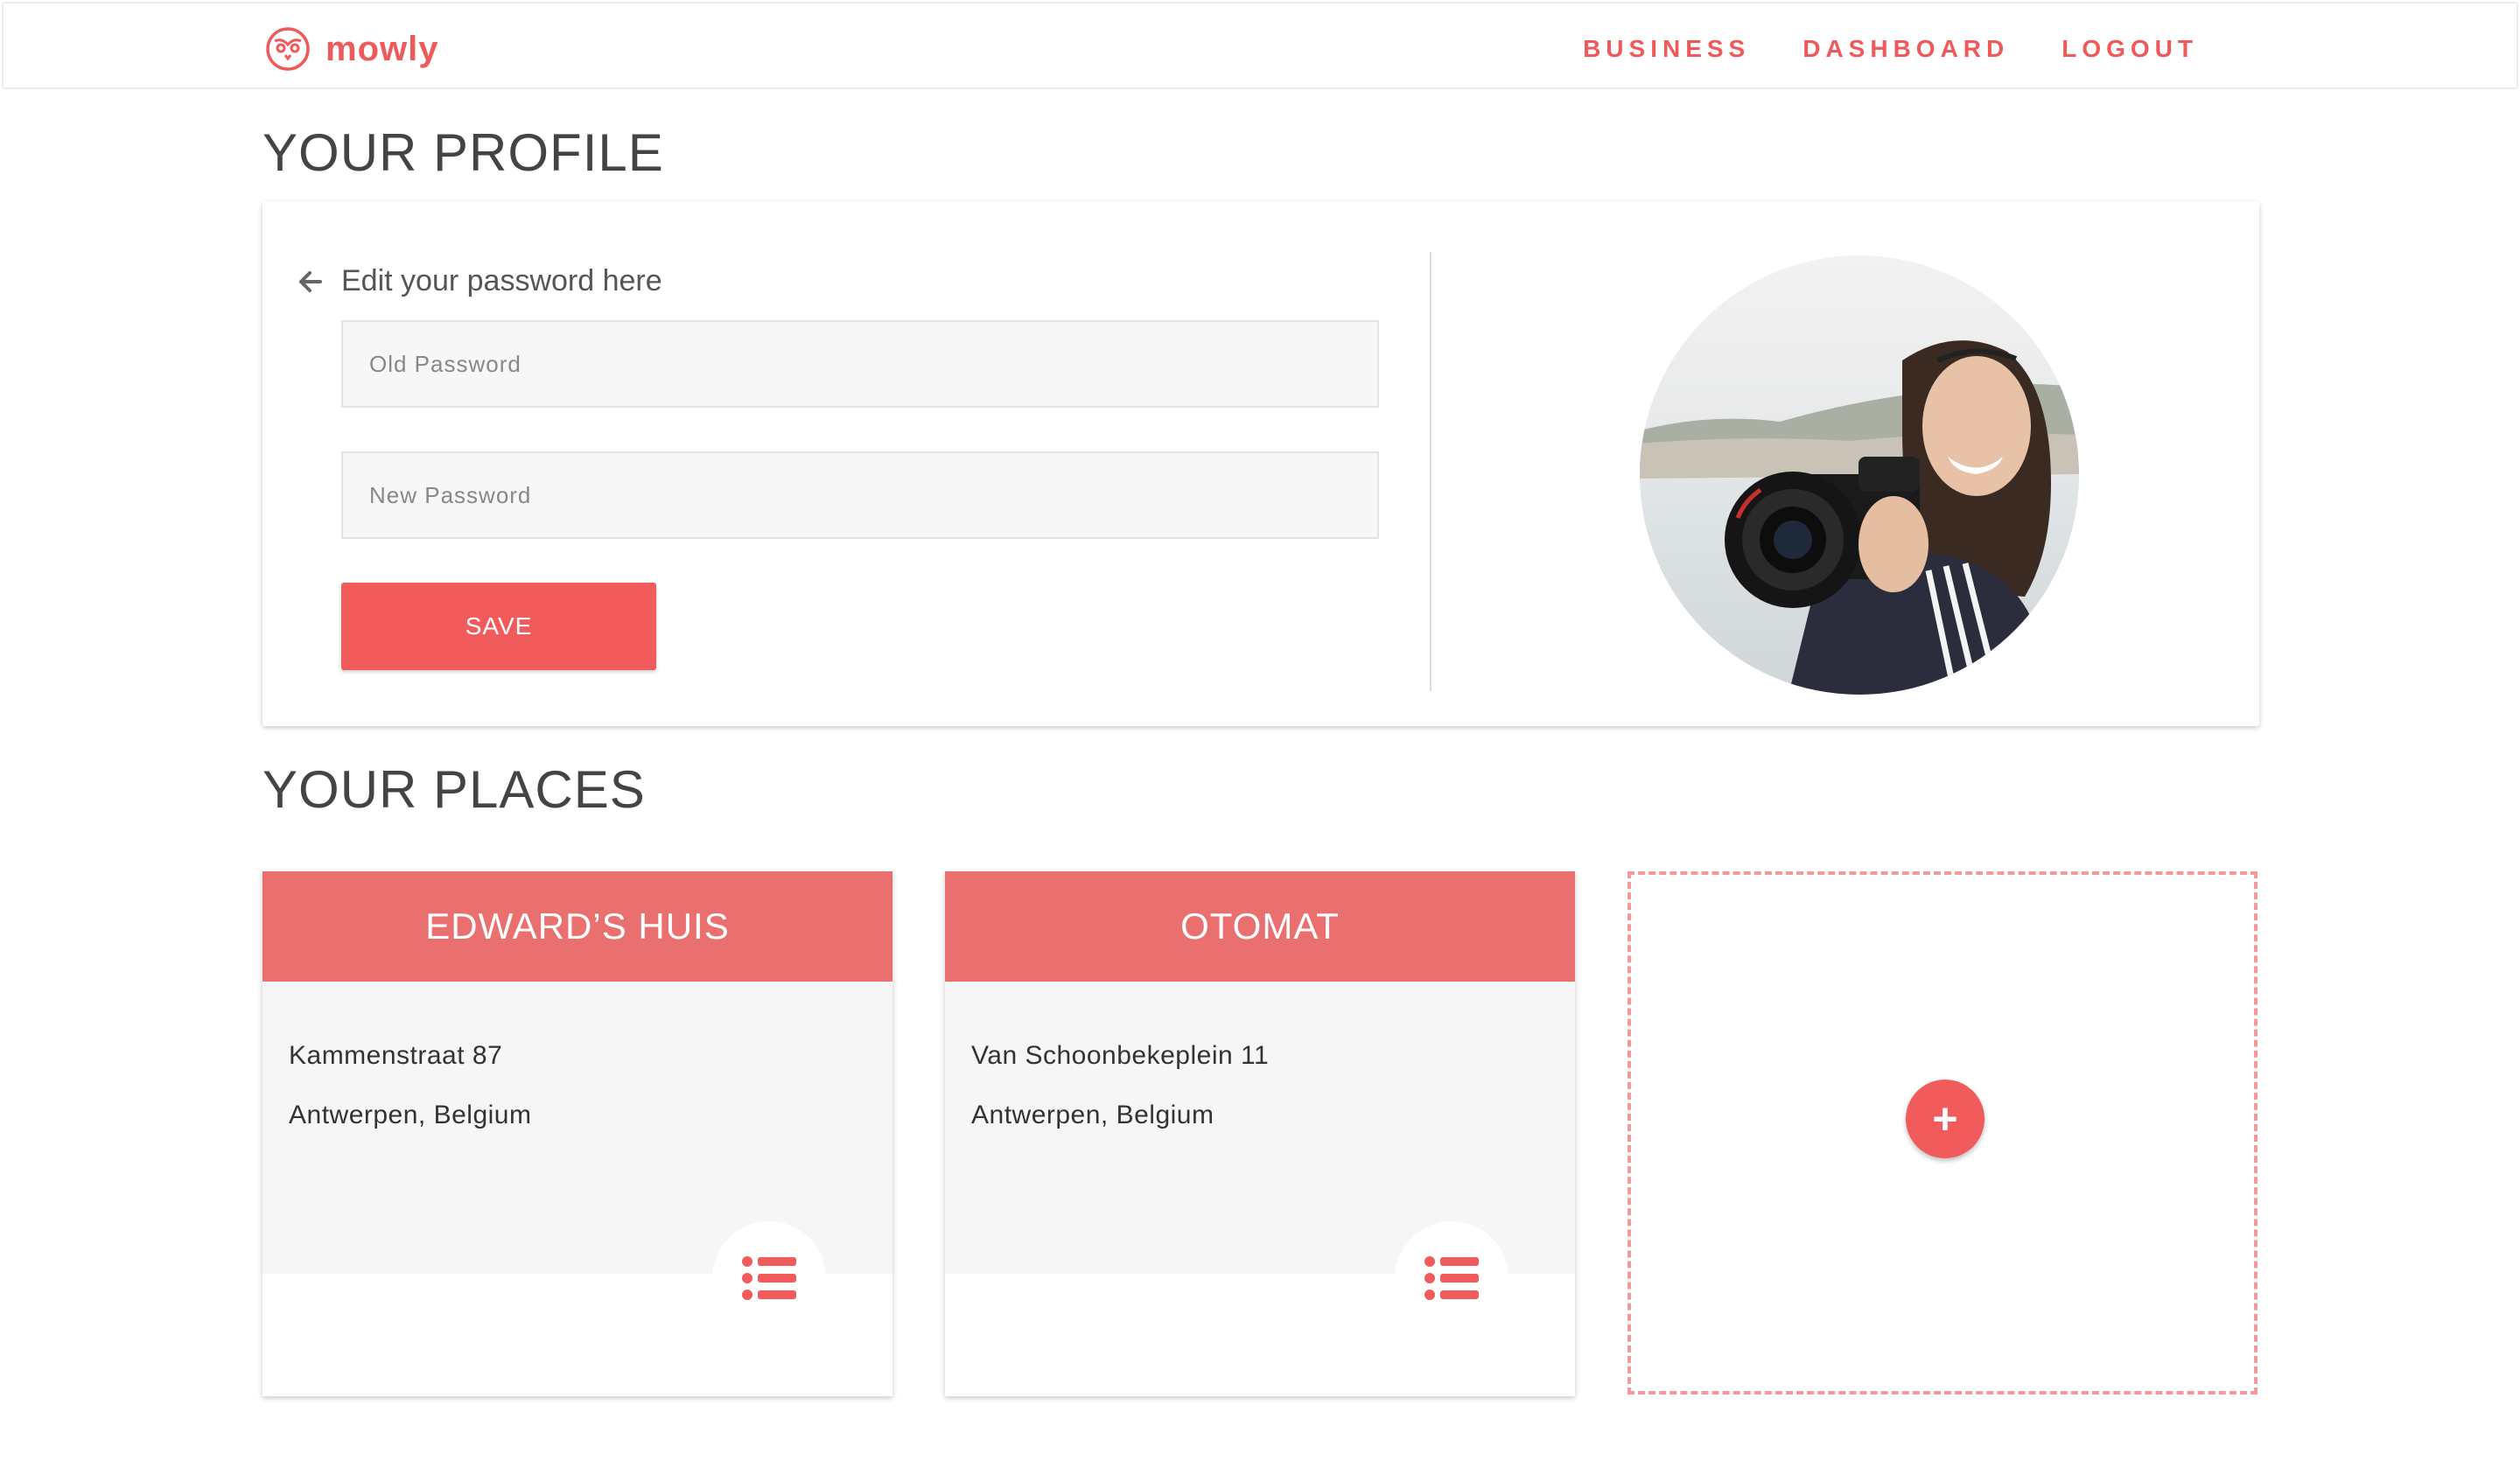  I want to click on plus-icon: +, so click(1945, 1118).